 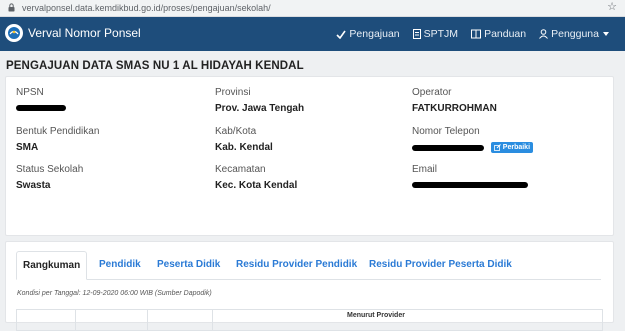 What do you see at coordinates (41, 108) in the screenshot?
I see `npsn-redacted` at bounding box center [41, 108].